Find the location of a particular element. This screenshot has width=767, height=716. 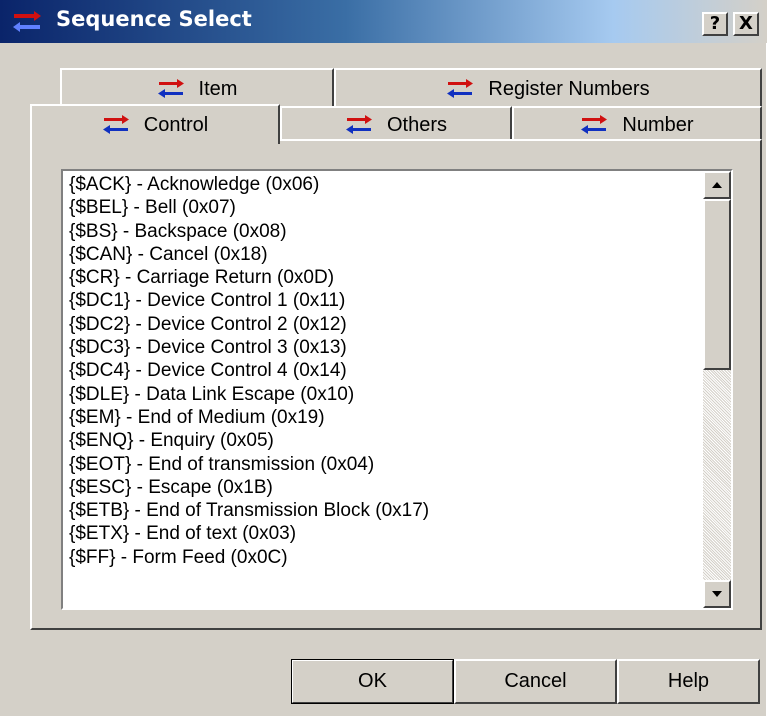

list-item: {$ACK} - Acknowledge (0x06) is located at coordinates (384, 184).